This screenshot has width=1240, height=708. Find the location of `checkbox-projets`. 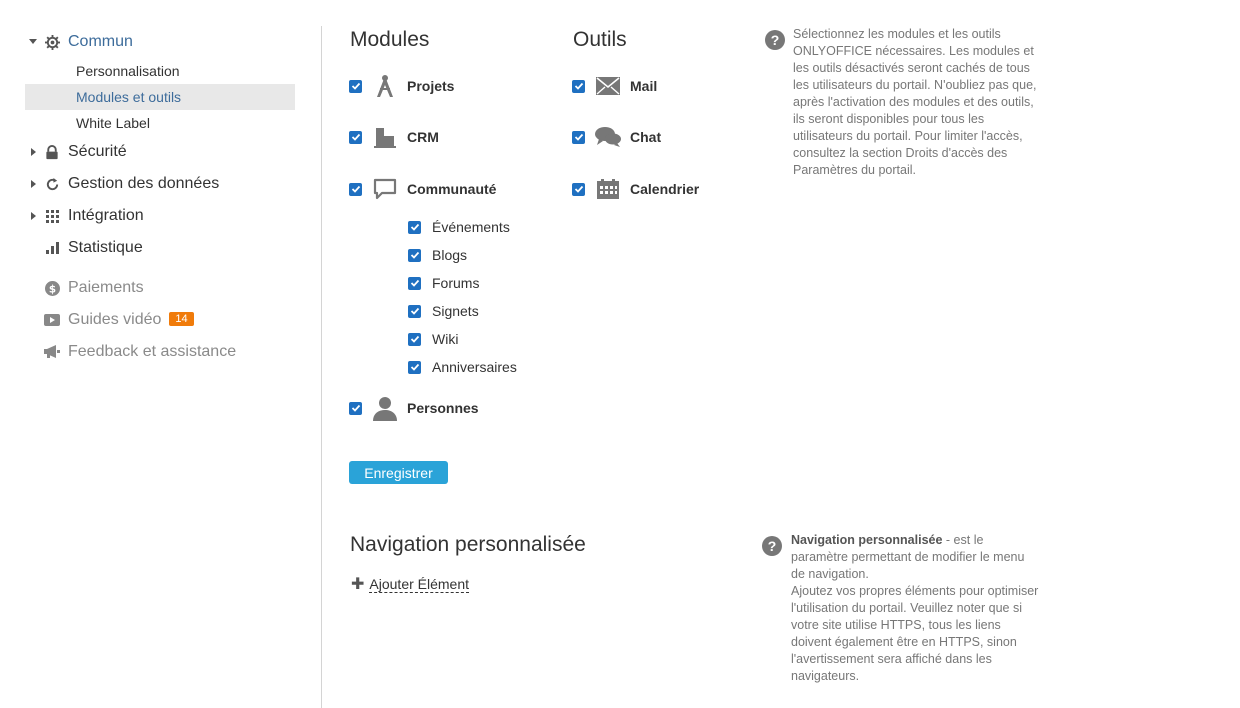

checkbox-projets is located at coordinates (355, 86).